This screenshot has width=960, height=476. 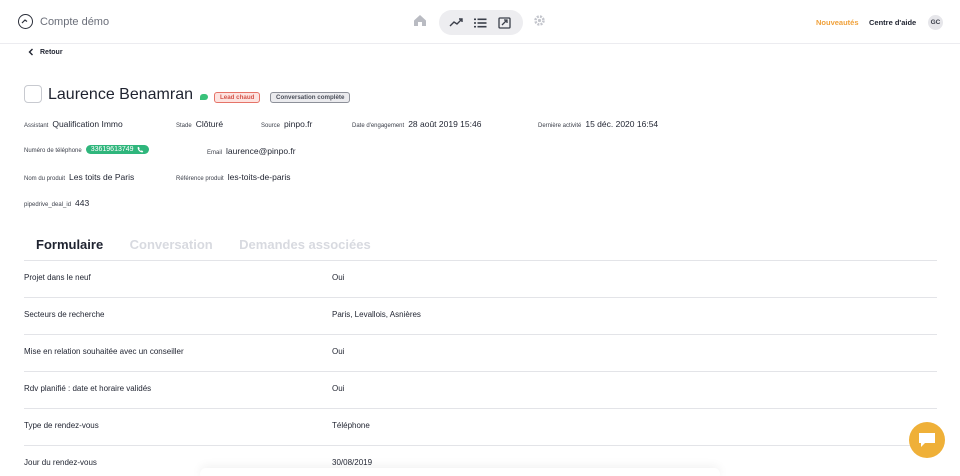 What do you see at coordinates (261, 151) in the screenshot?
I see `email-value: laurence@pinpo.fr` at bounding box center [261, 151].